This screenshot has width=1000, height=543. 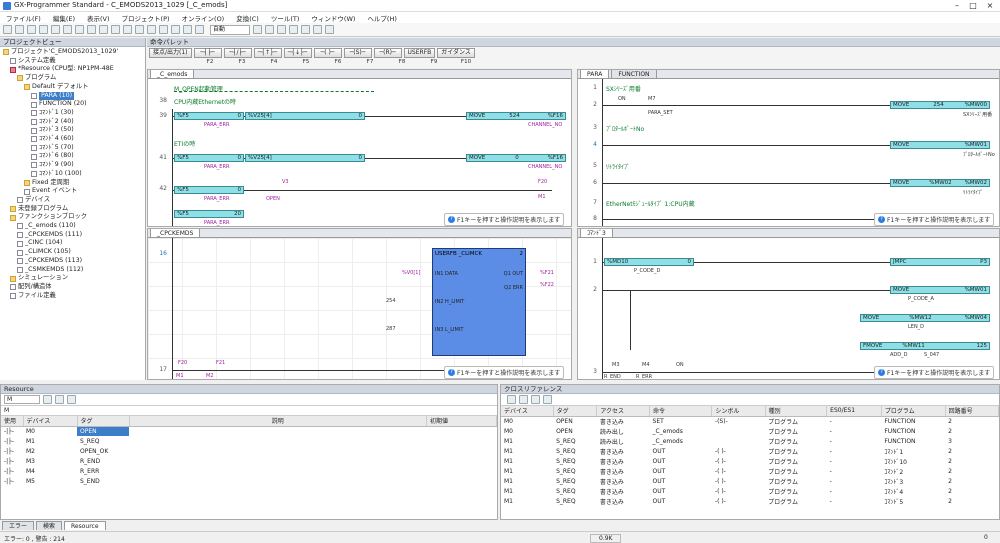 What do you see at coordinates (634, 74) in the screenshot?
I see `tab-function: FUNCTION` at bounding box center [634, 74].